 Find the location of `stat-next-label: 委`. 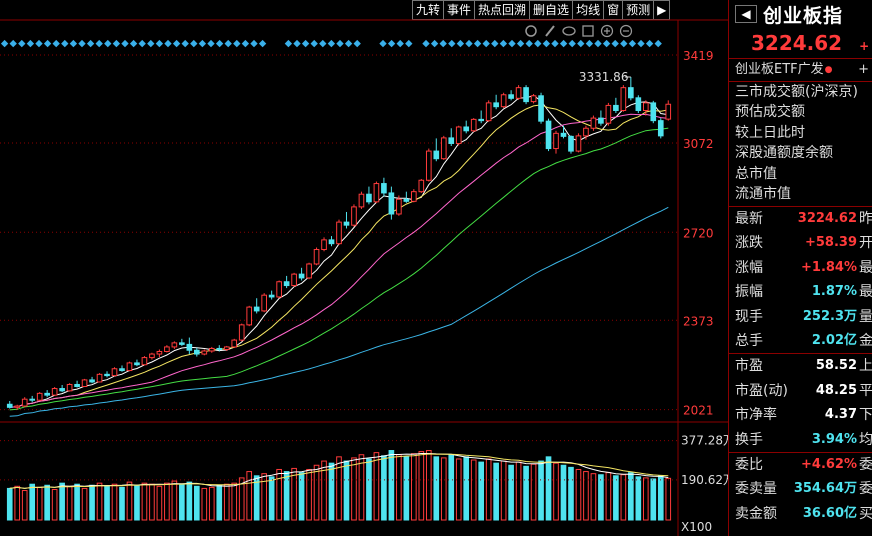

stat-next-label: 委 is located at coordinates (865, 489).